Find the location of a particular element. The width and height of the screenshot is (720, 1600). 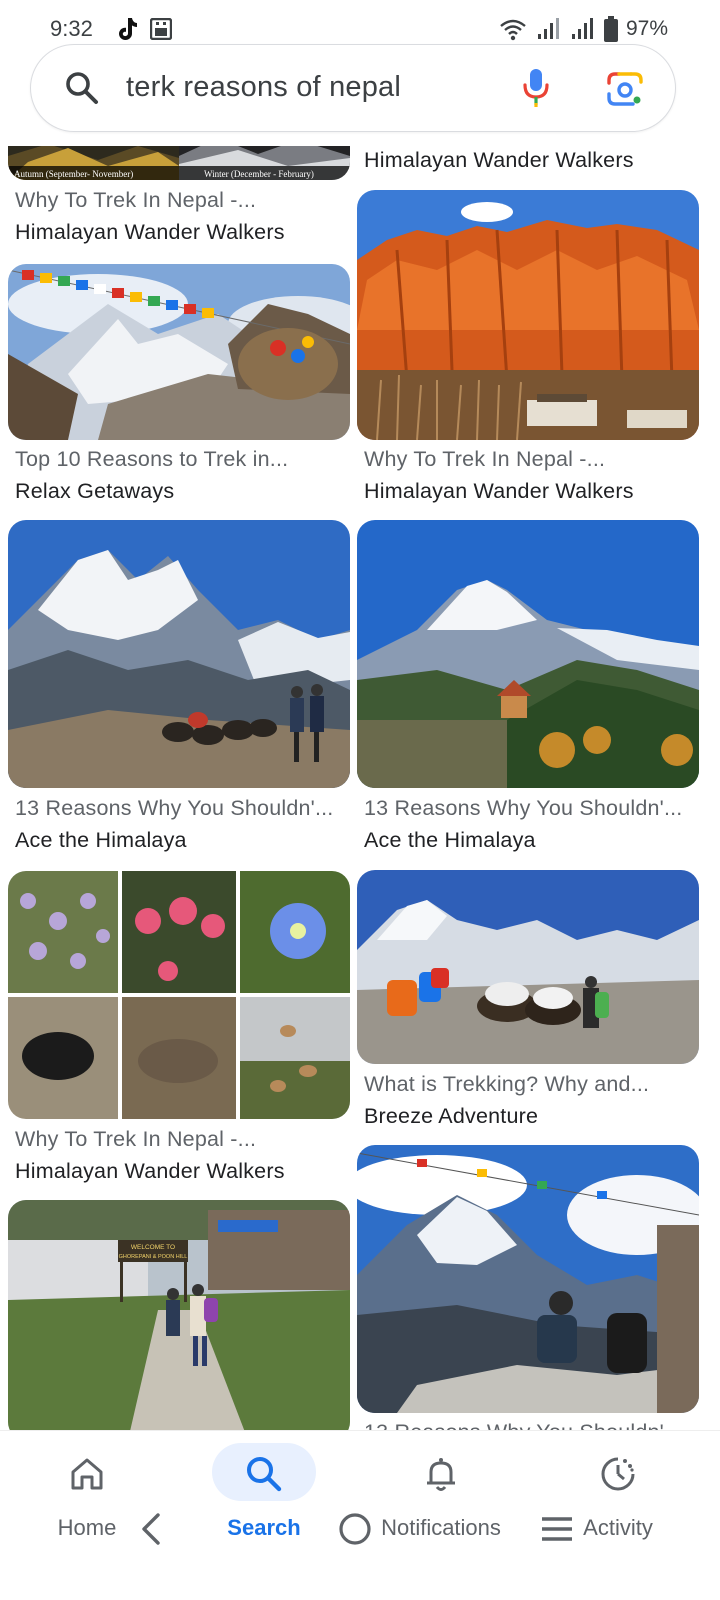

nav-notifications-label: Notifications is located at coordinates (441, 1527).